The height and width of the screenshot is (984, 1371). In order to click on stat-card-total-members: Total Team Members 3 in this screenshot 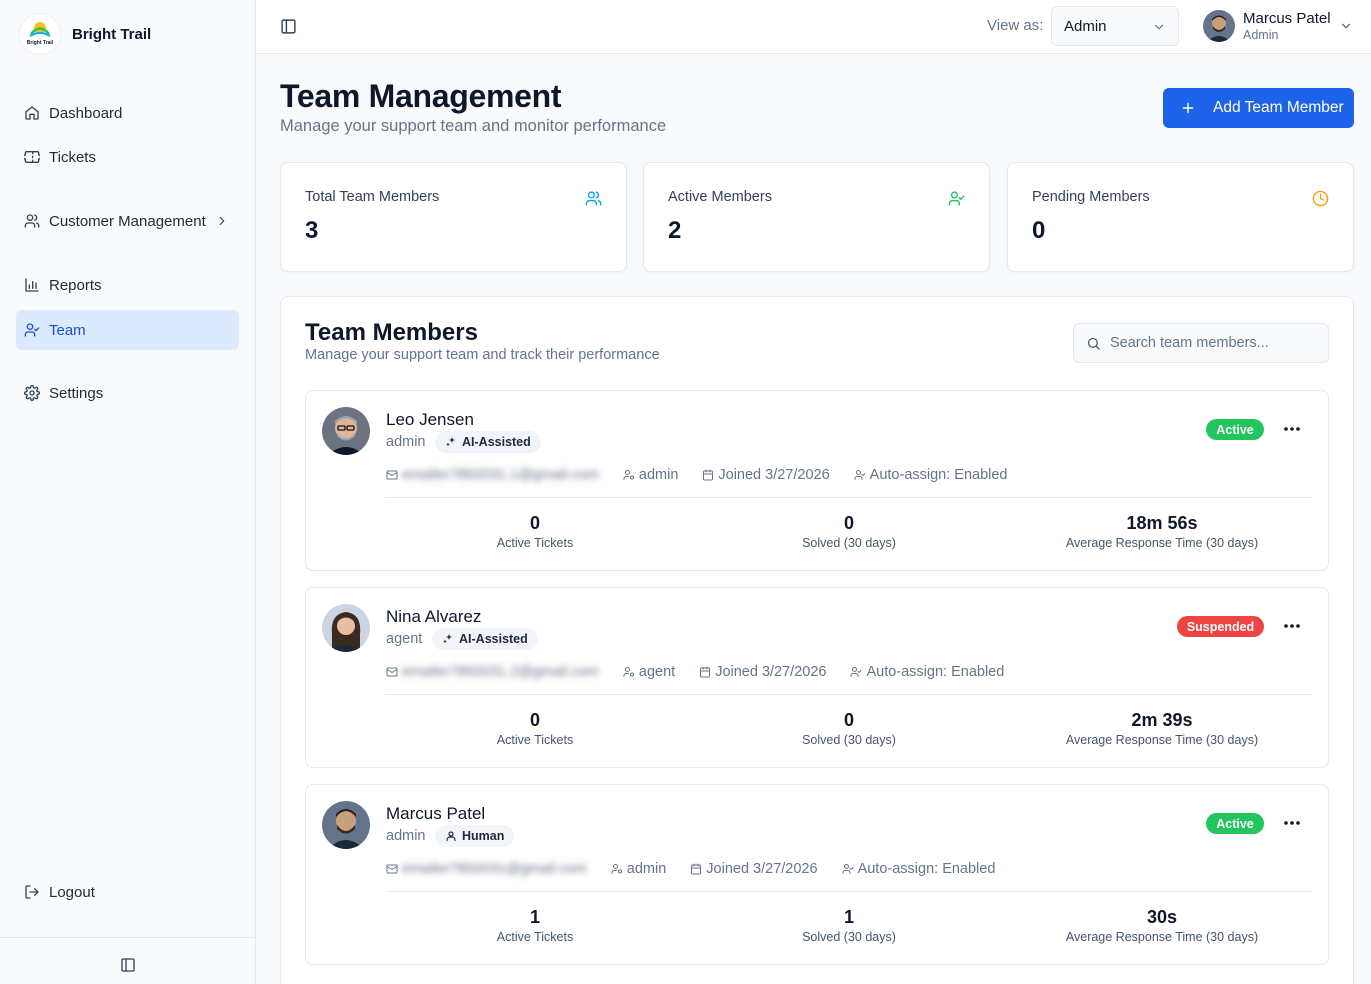, I will do `click(453, 217)`.